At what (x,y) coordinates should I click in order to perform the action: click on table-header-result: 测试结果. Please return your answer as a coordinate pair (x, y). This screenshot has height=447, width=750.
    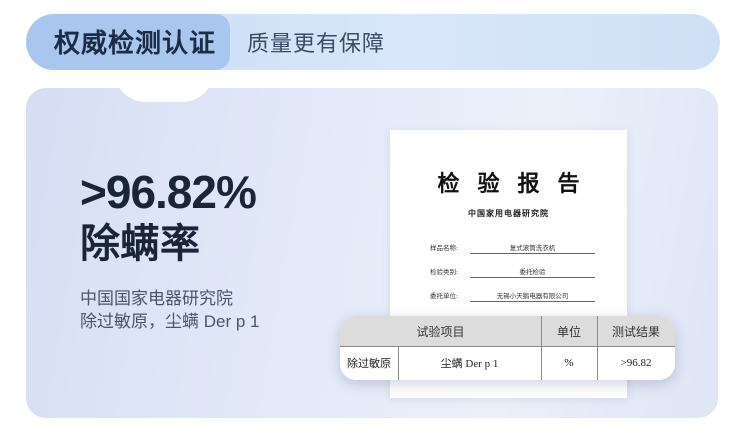
    Looking at the image, I should click on (636, 331).